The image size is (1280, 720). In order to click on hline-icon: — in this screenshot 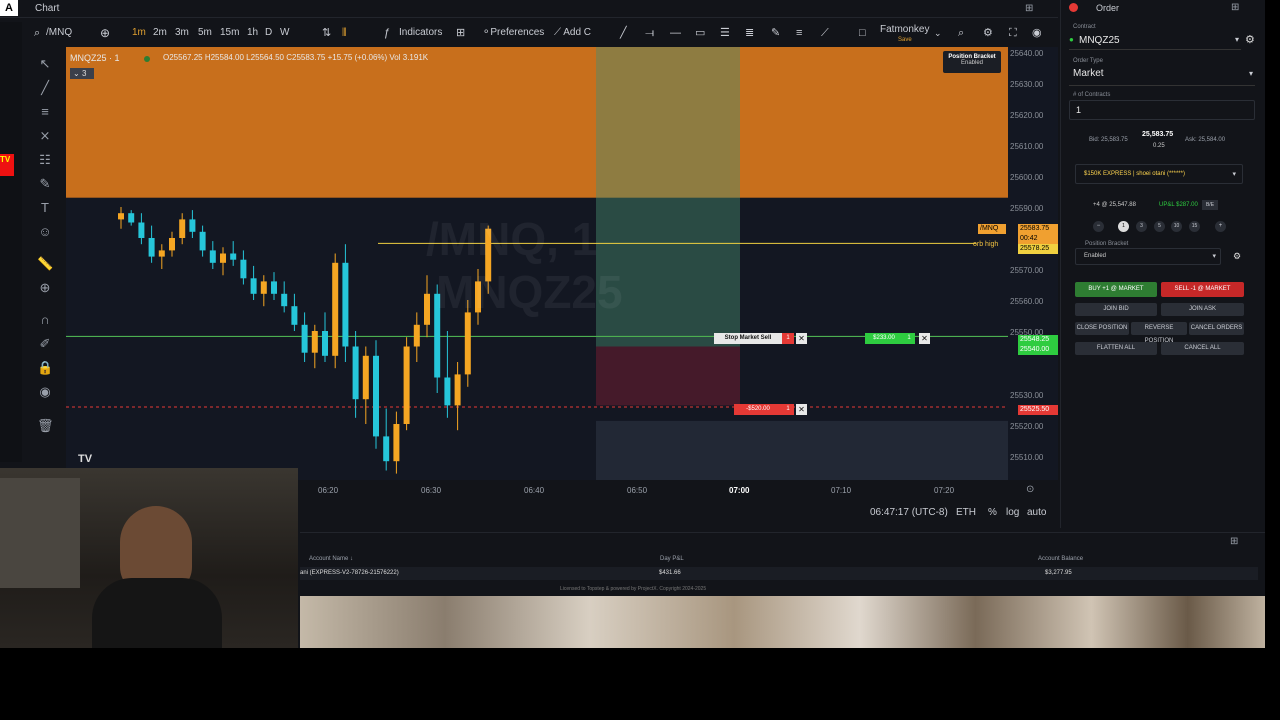, I will do `click(675, 33)`.